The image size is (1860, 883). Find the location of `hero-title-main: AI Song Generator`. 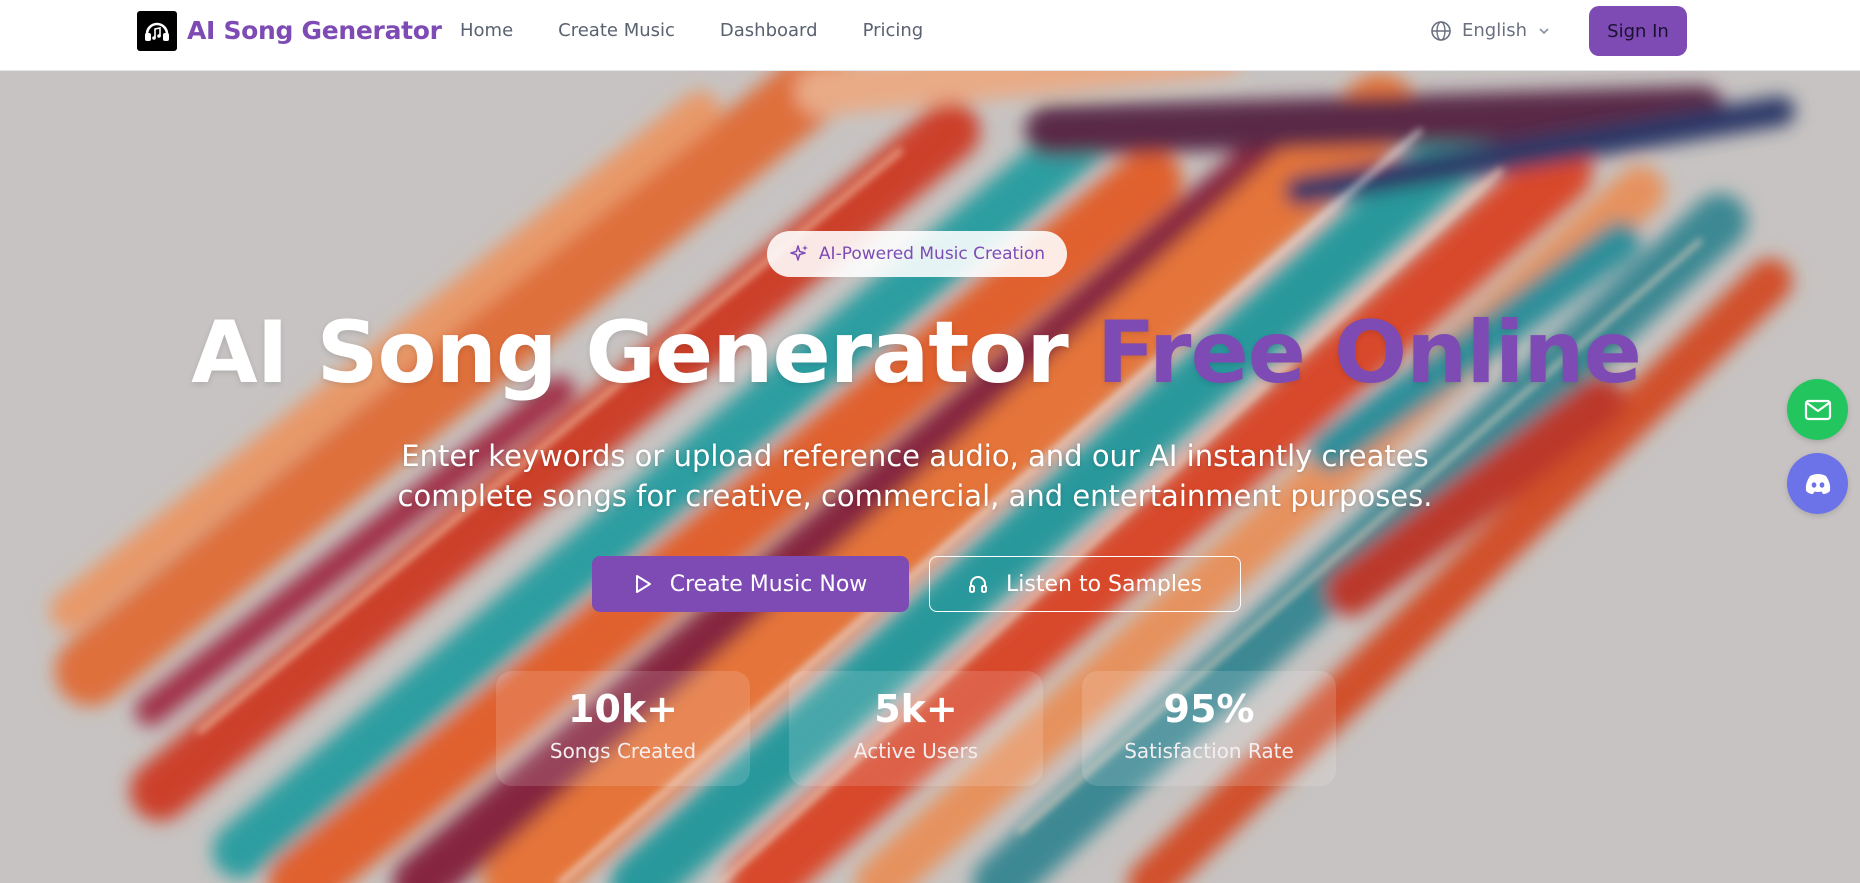

hero-title-main: AI Song Generator is located at coordinates (630, 353).